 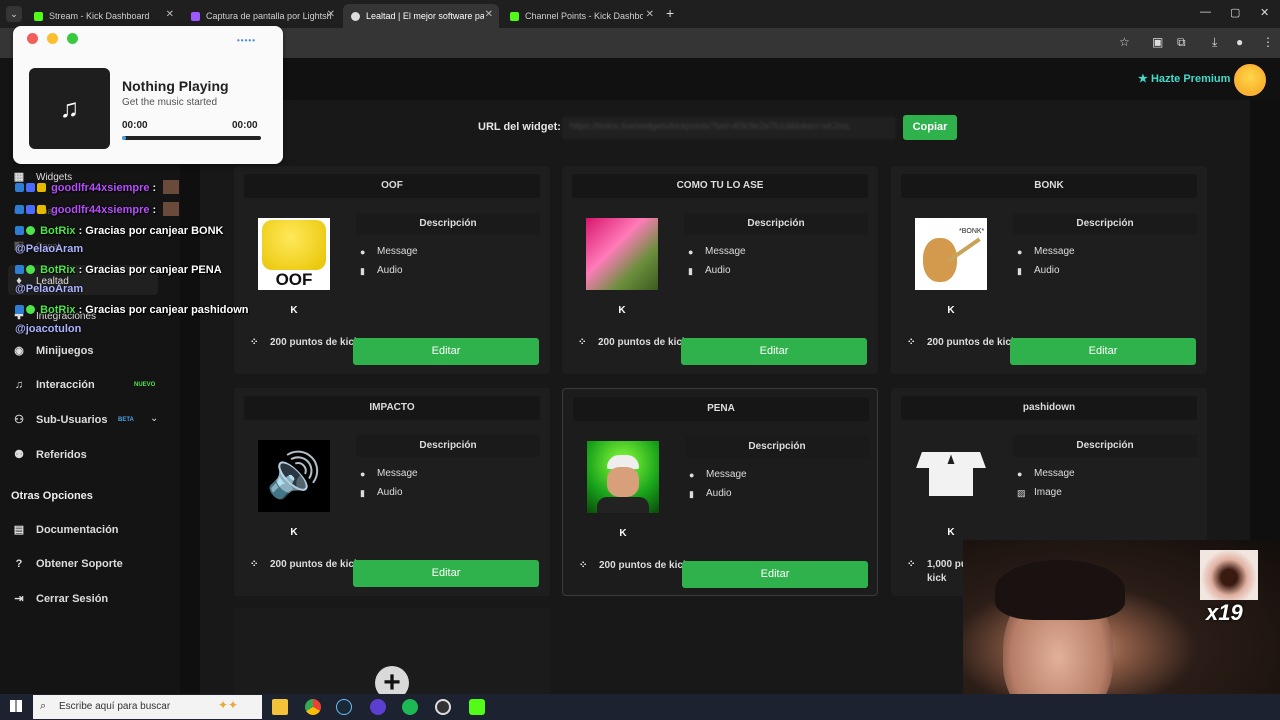 I want to click on card-attribute-row: ▨ Image, so click(x=1039, y=492).